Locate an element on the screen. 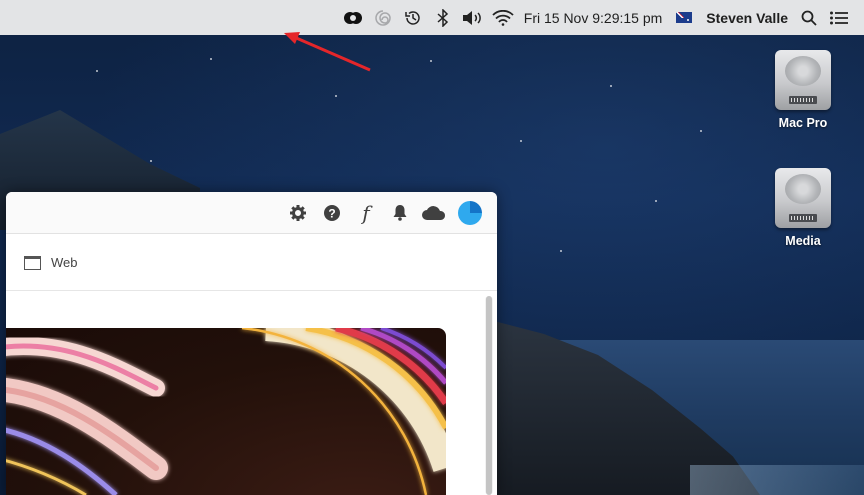 The image size is (864, 495). gear-icon is located at coordinates (298, 213).